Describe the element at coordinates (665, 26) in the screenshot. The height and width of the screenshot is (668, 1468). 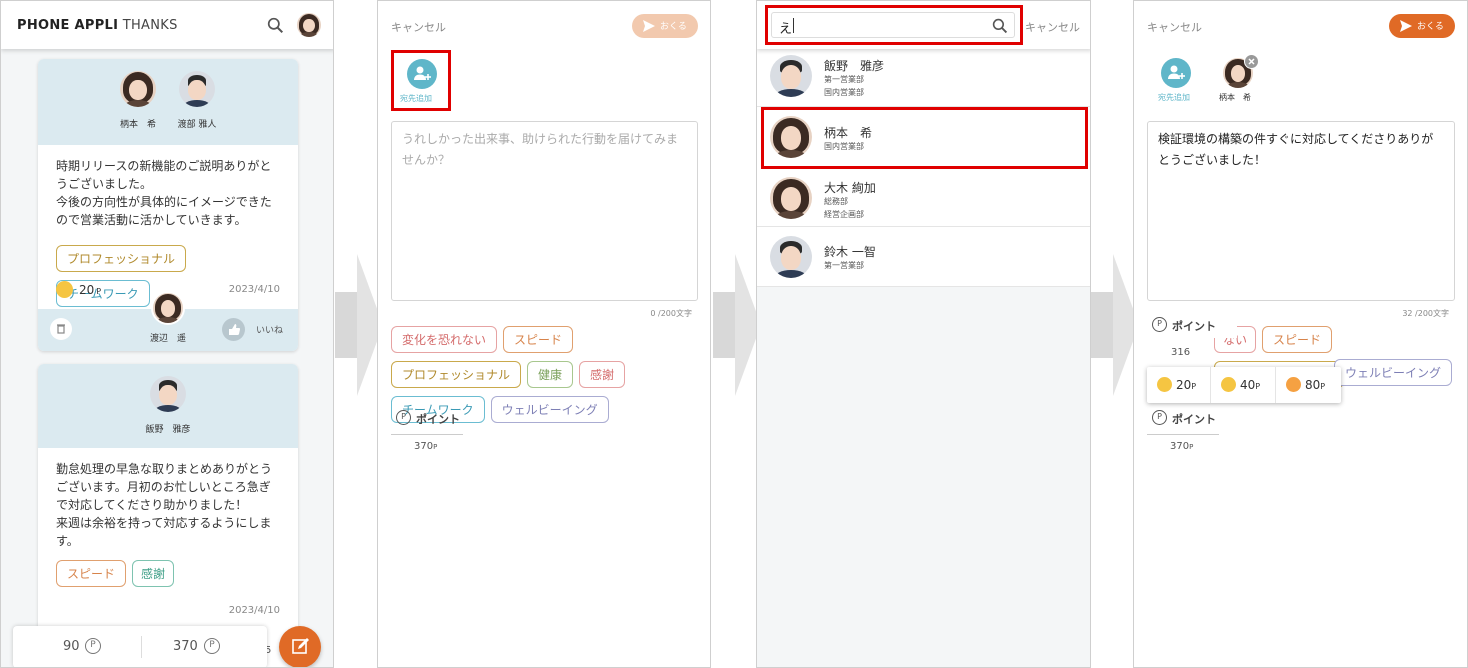
I see `send-button-disabled: おくる` at that location.